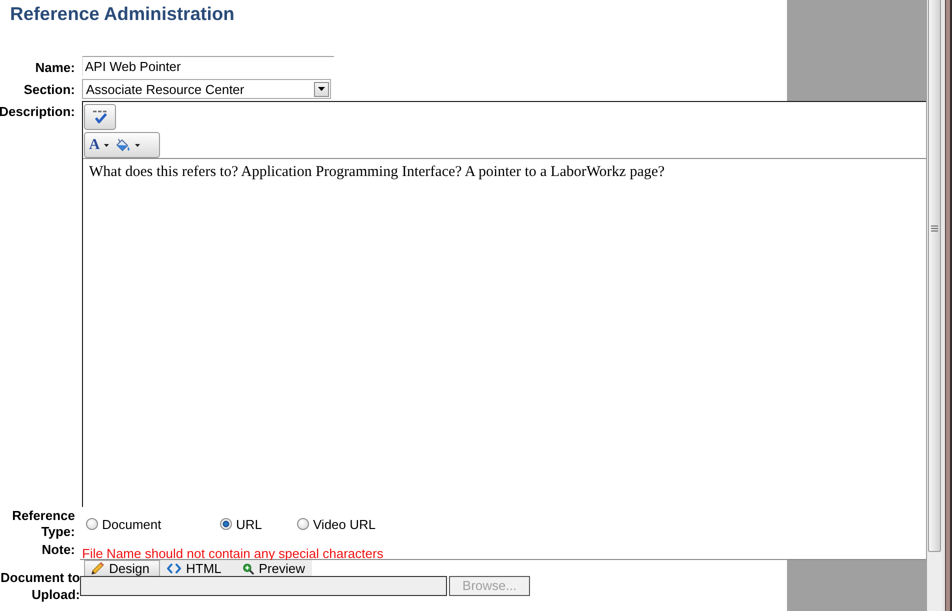 Image resolution: width=952 pixels, height=611 pixels. I want to click on section-dropdown: Associate Resource Center, so click(206, 89).